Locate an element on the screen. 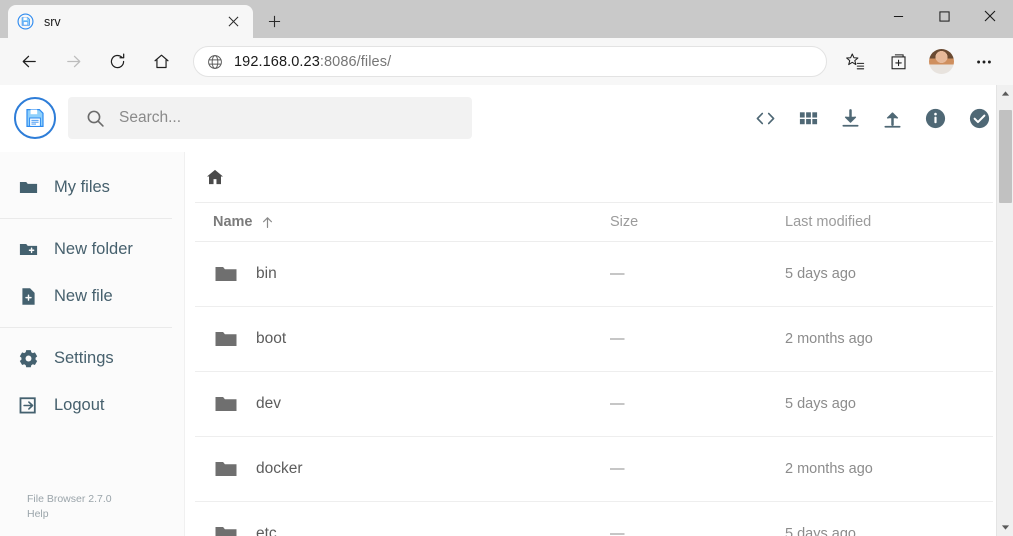 The image size is (1013, 536). new-tab-button is located at coordinates (274, 21).